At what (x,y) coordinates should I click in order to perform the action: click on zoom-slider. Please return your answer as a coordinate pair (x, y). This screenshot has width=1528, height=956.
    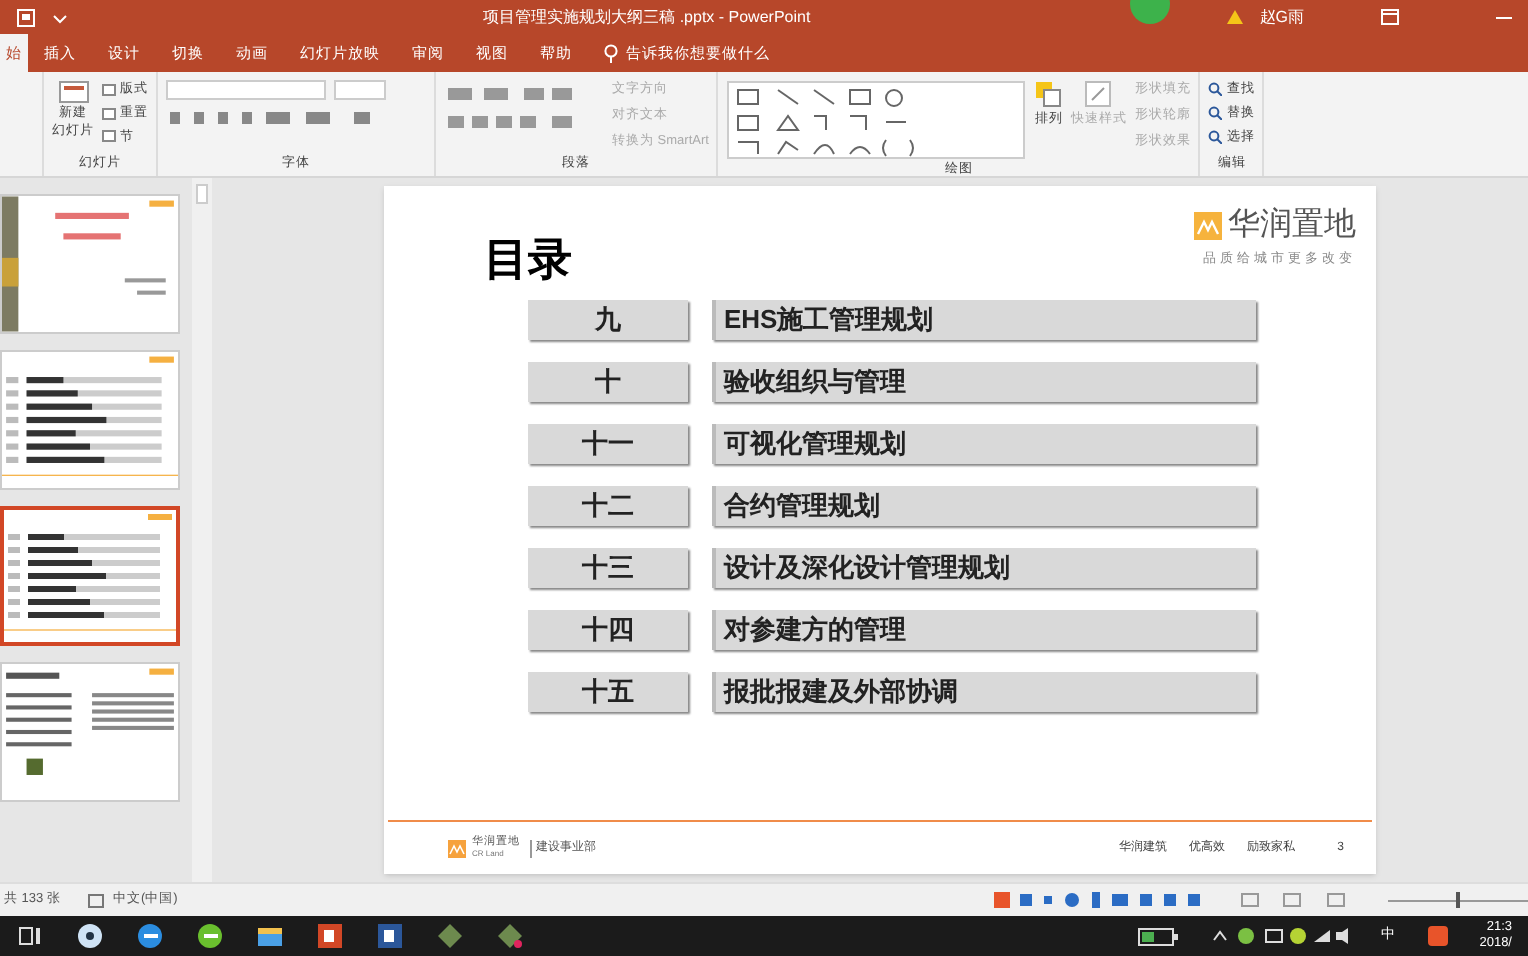
    Looking at the image, I should click on (1458, 900).